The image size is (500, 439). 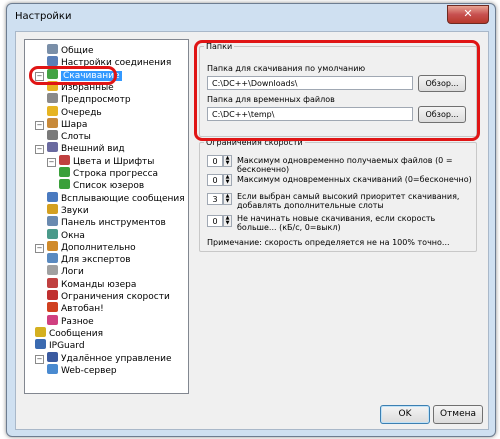 I want to click on tree-item-label: Панель инструментов, so click(x=113, y=223).